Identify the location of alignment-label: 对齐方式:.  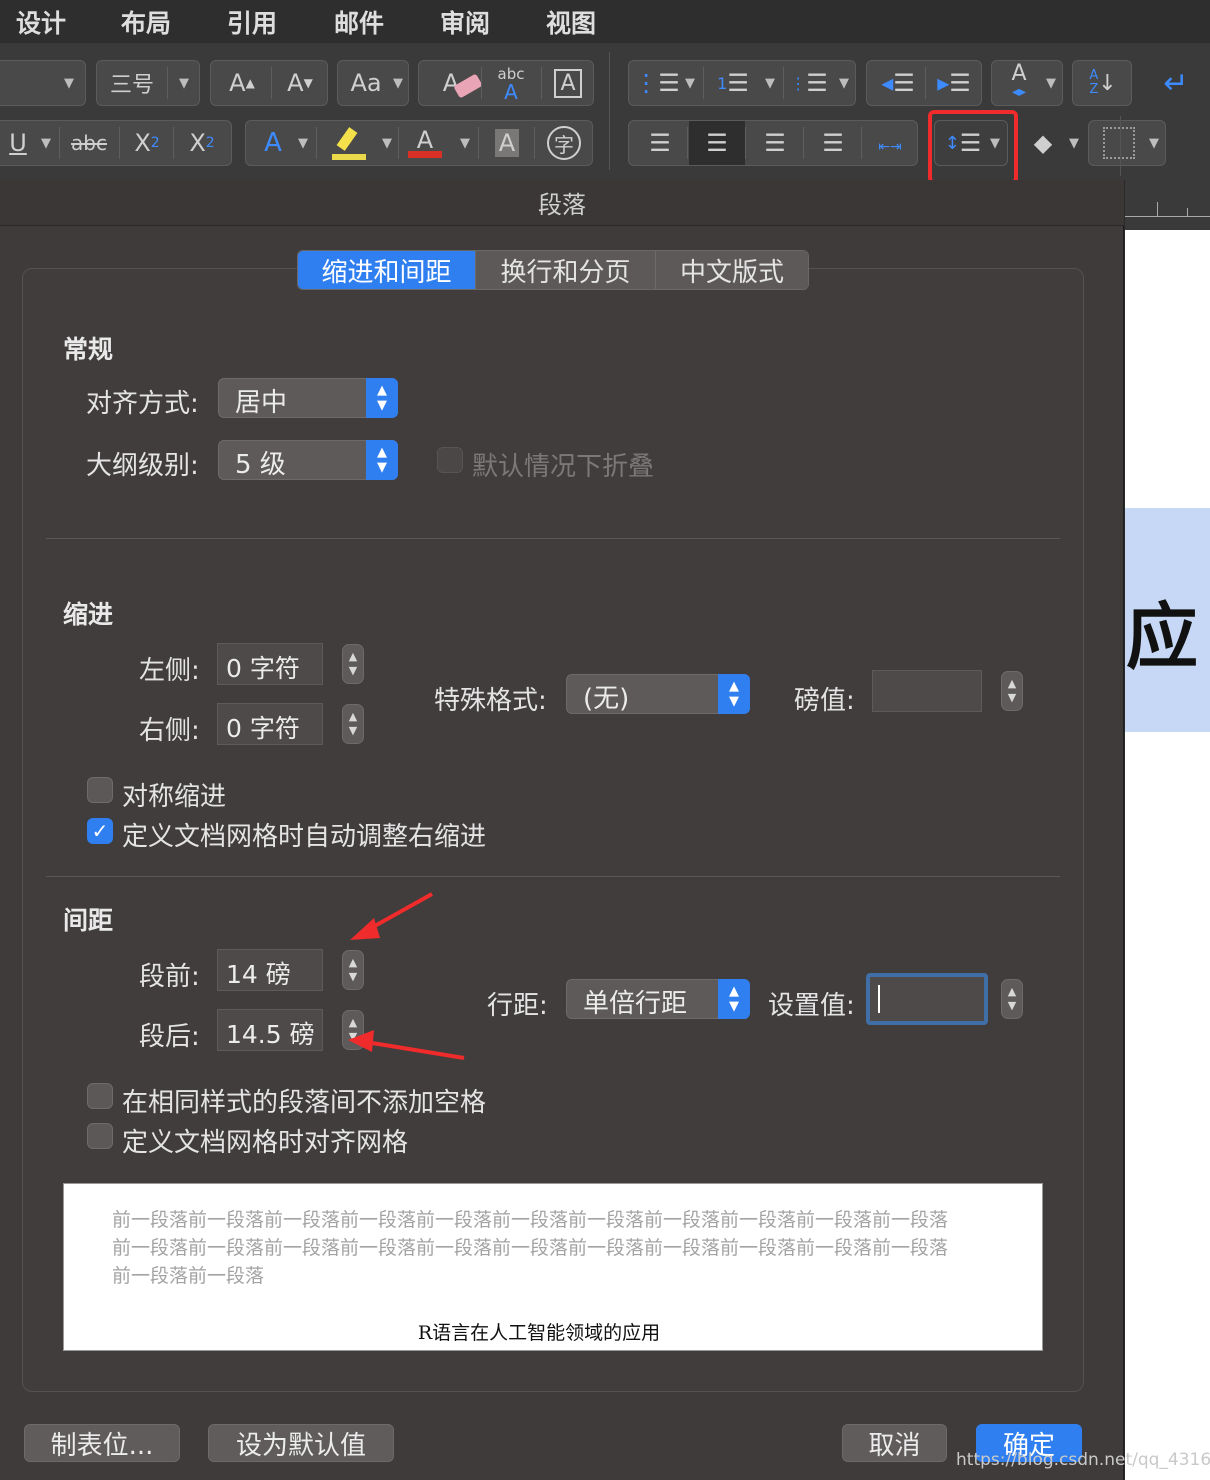
(142, 404).